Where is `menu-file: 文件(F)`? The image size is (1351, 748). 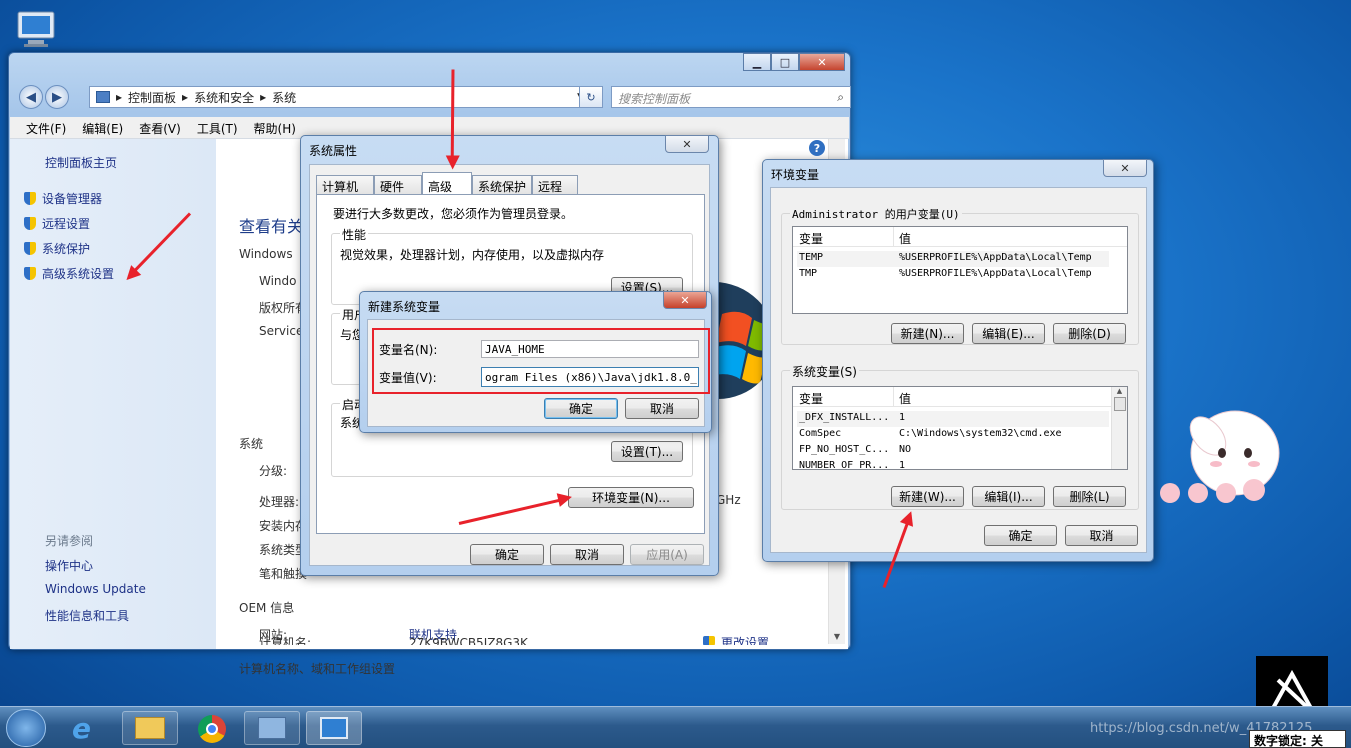 menu-file: 文件(F) is located at coordinates (46, 128).